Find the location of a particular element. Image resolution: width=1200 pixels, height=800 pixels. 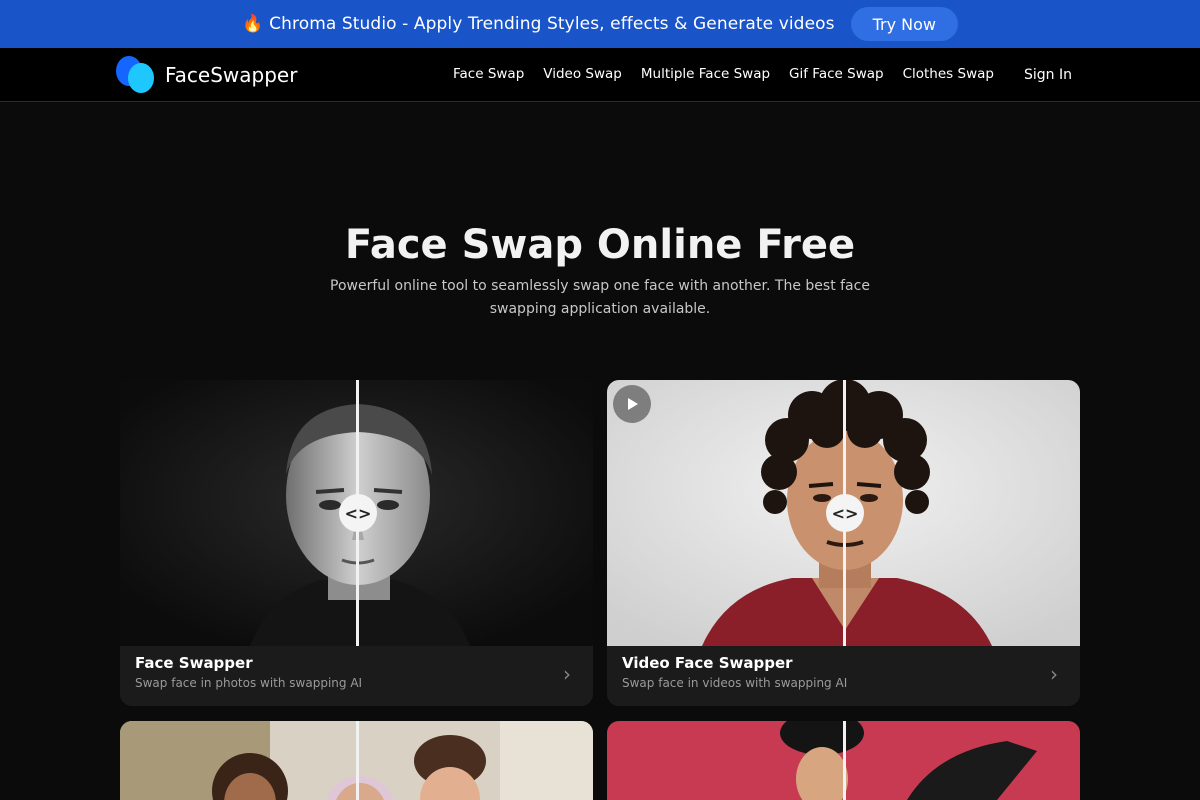

logo-icon is located at coordinates (136, 75).